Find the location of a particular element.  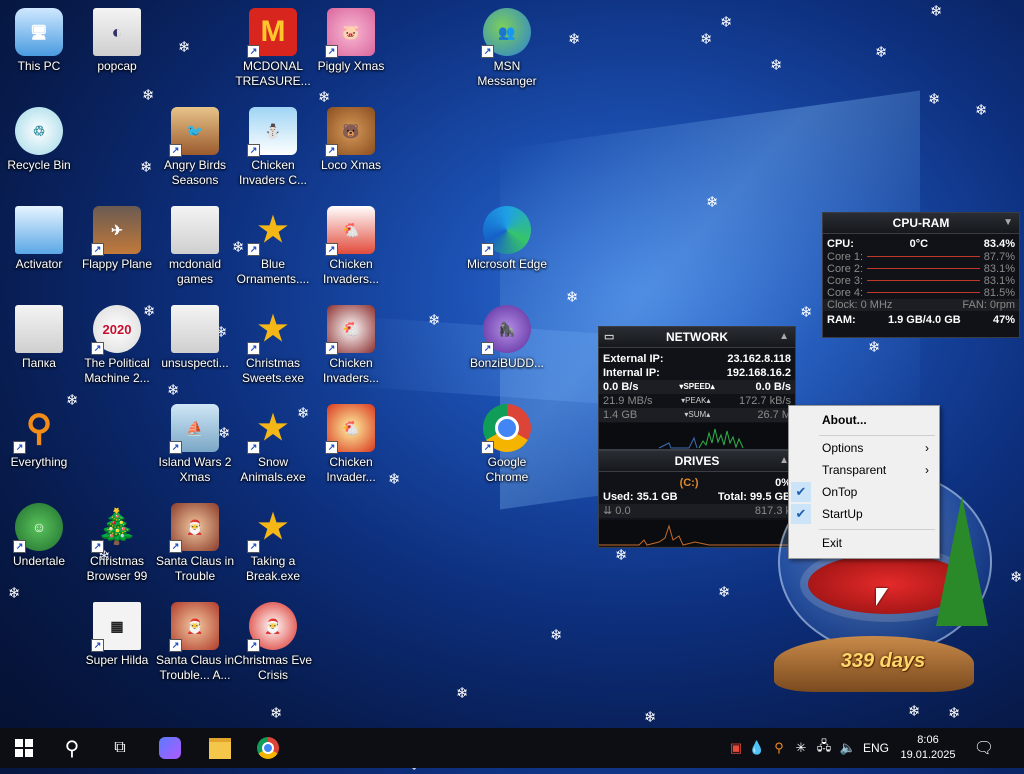

speed-row: 0.0 B/s ▾SPEED▴ 0.0 B/s is located at coordinates (697, 387).